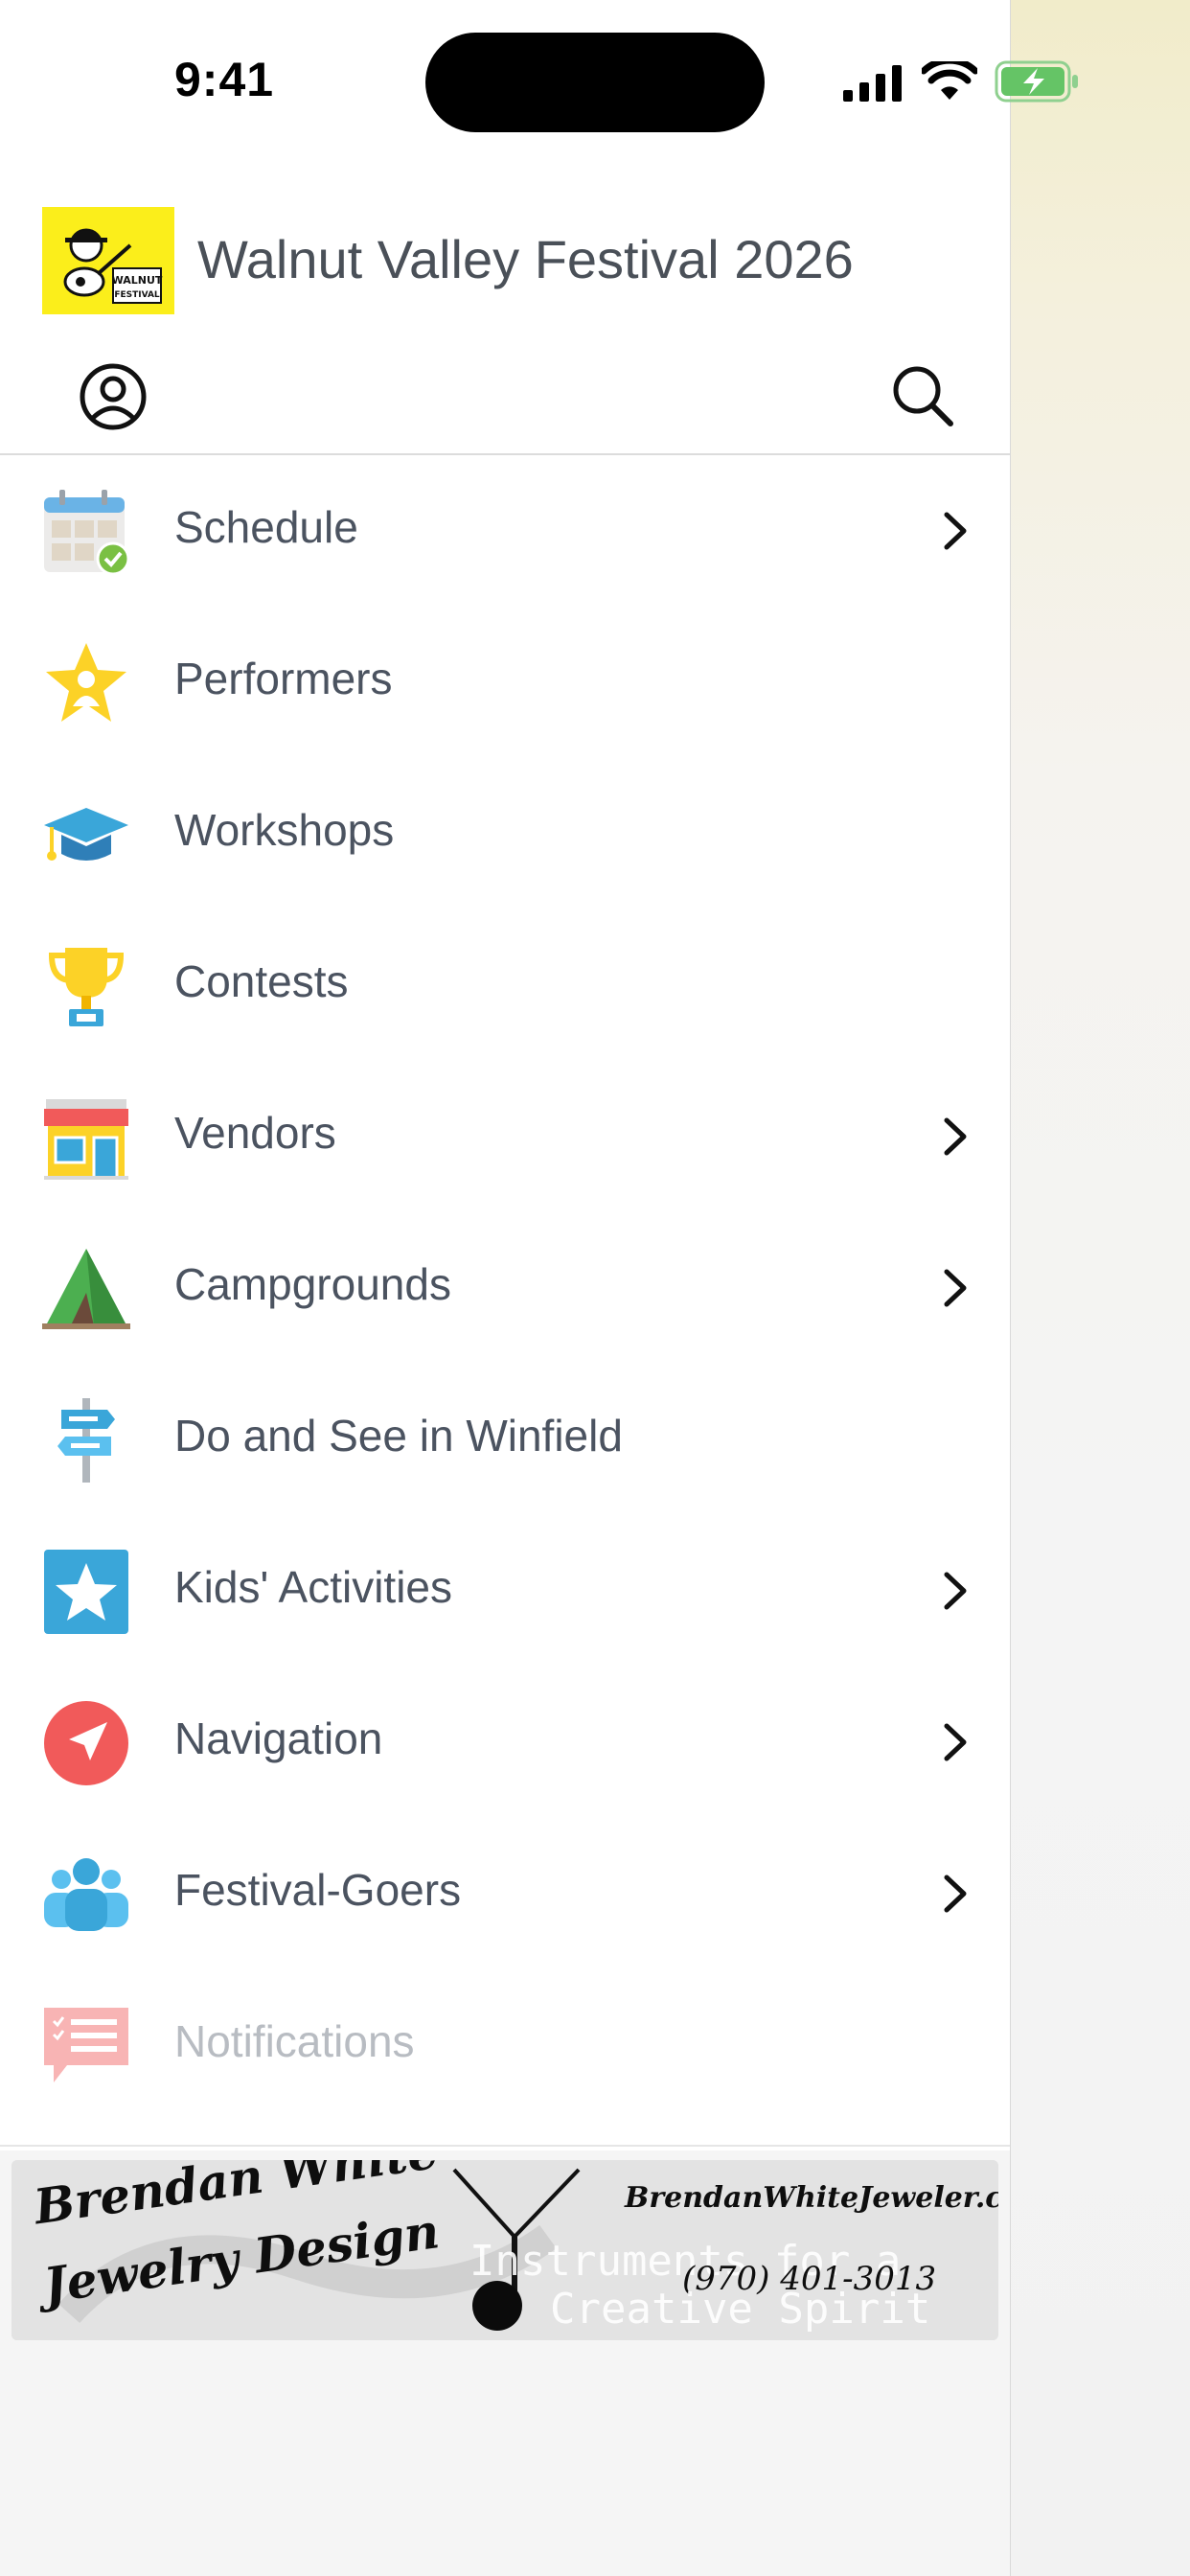 This screenshot has height=2576, width=1190. What do you see at coordinates (86, 1743) in the screenshot?
I see `location-arrow-icon` at bounding box center [86, 1743].